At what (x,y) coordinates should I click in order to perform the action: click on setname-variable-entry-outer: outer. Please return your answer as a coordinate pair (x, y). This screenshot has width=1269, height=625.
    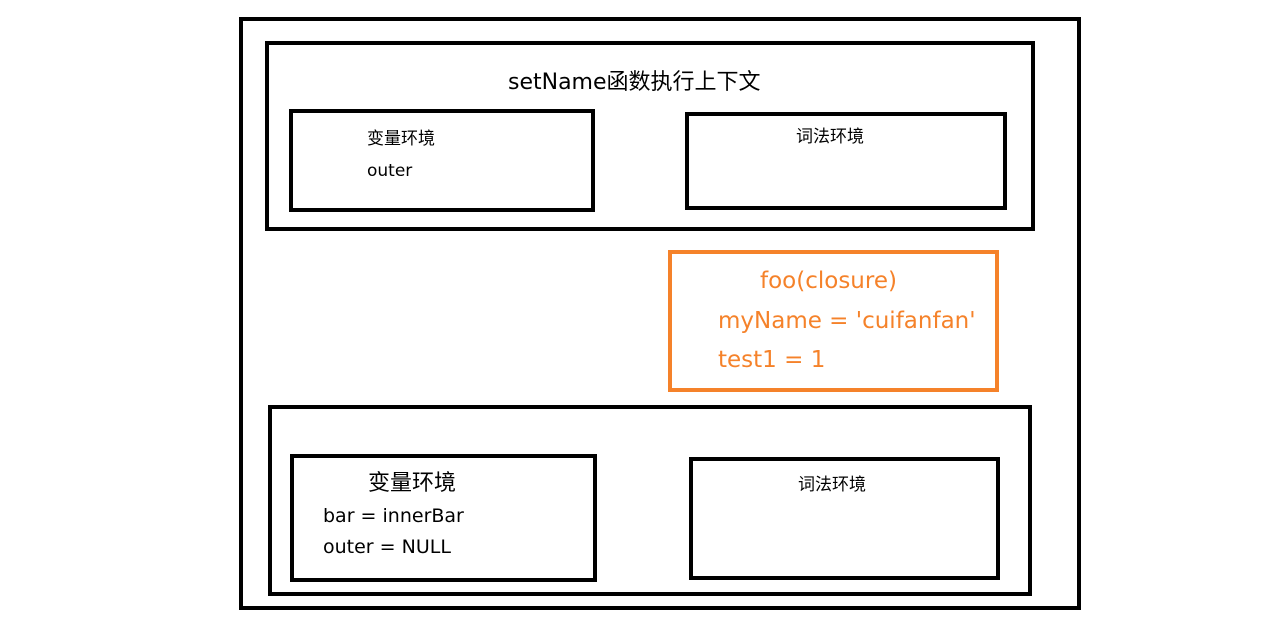
    Looking at the image, I should click on (390, 171).